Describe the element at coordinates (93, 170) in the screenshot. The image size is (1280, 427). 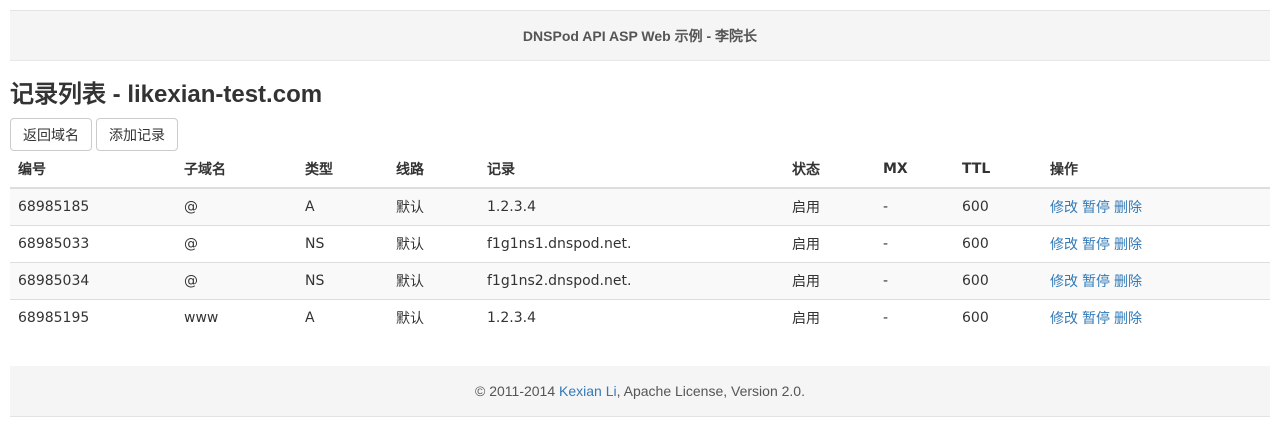
I see `column-header-id: 编号` at that location.